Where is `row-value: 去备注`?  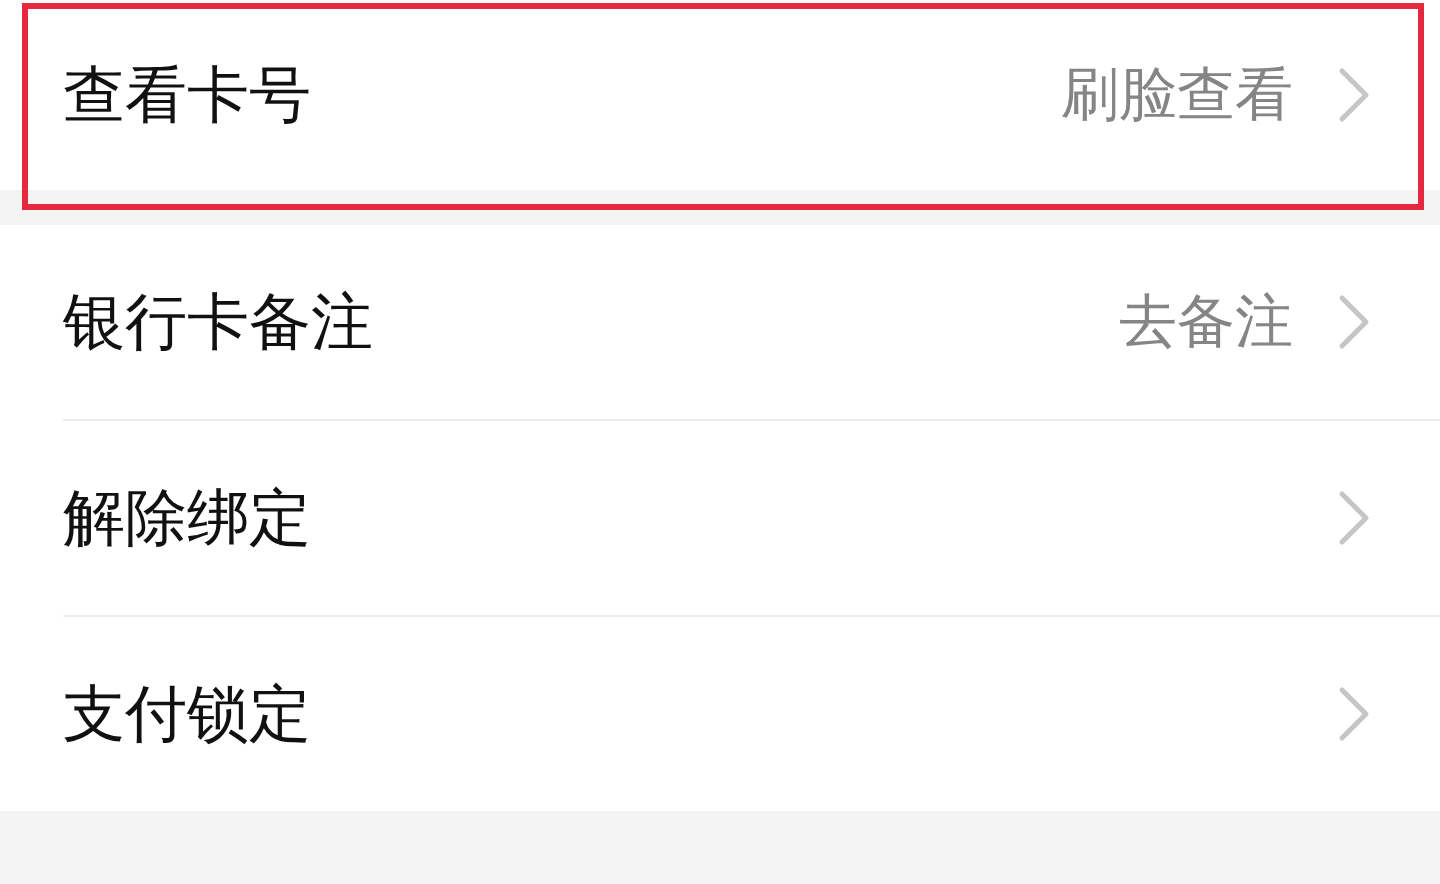 row-value: 去备注 is located at coordinates (1206, 322).